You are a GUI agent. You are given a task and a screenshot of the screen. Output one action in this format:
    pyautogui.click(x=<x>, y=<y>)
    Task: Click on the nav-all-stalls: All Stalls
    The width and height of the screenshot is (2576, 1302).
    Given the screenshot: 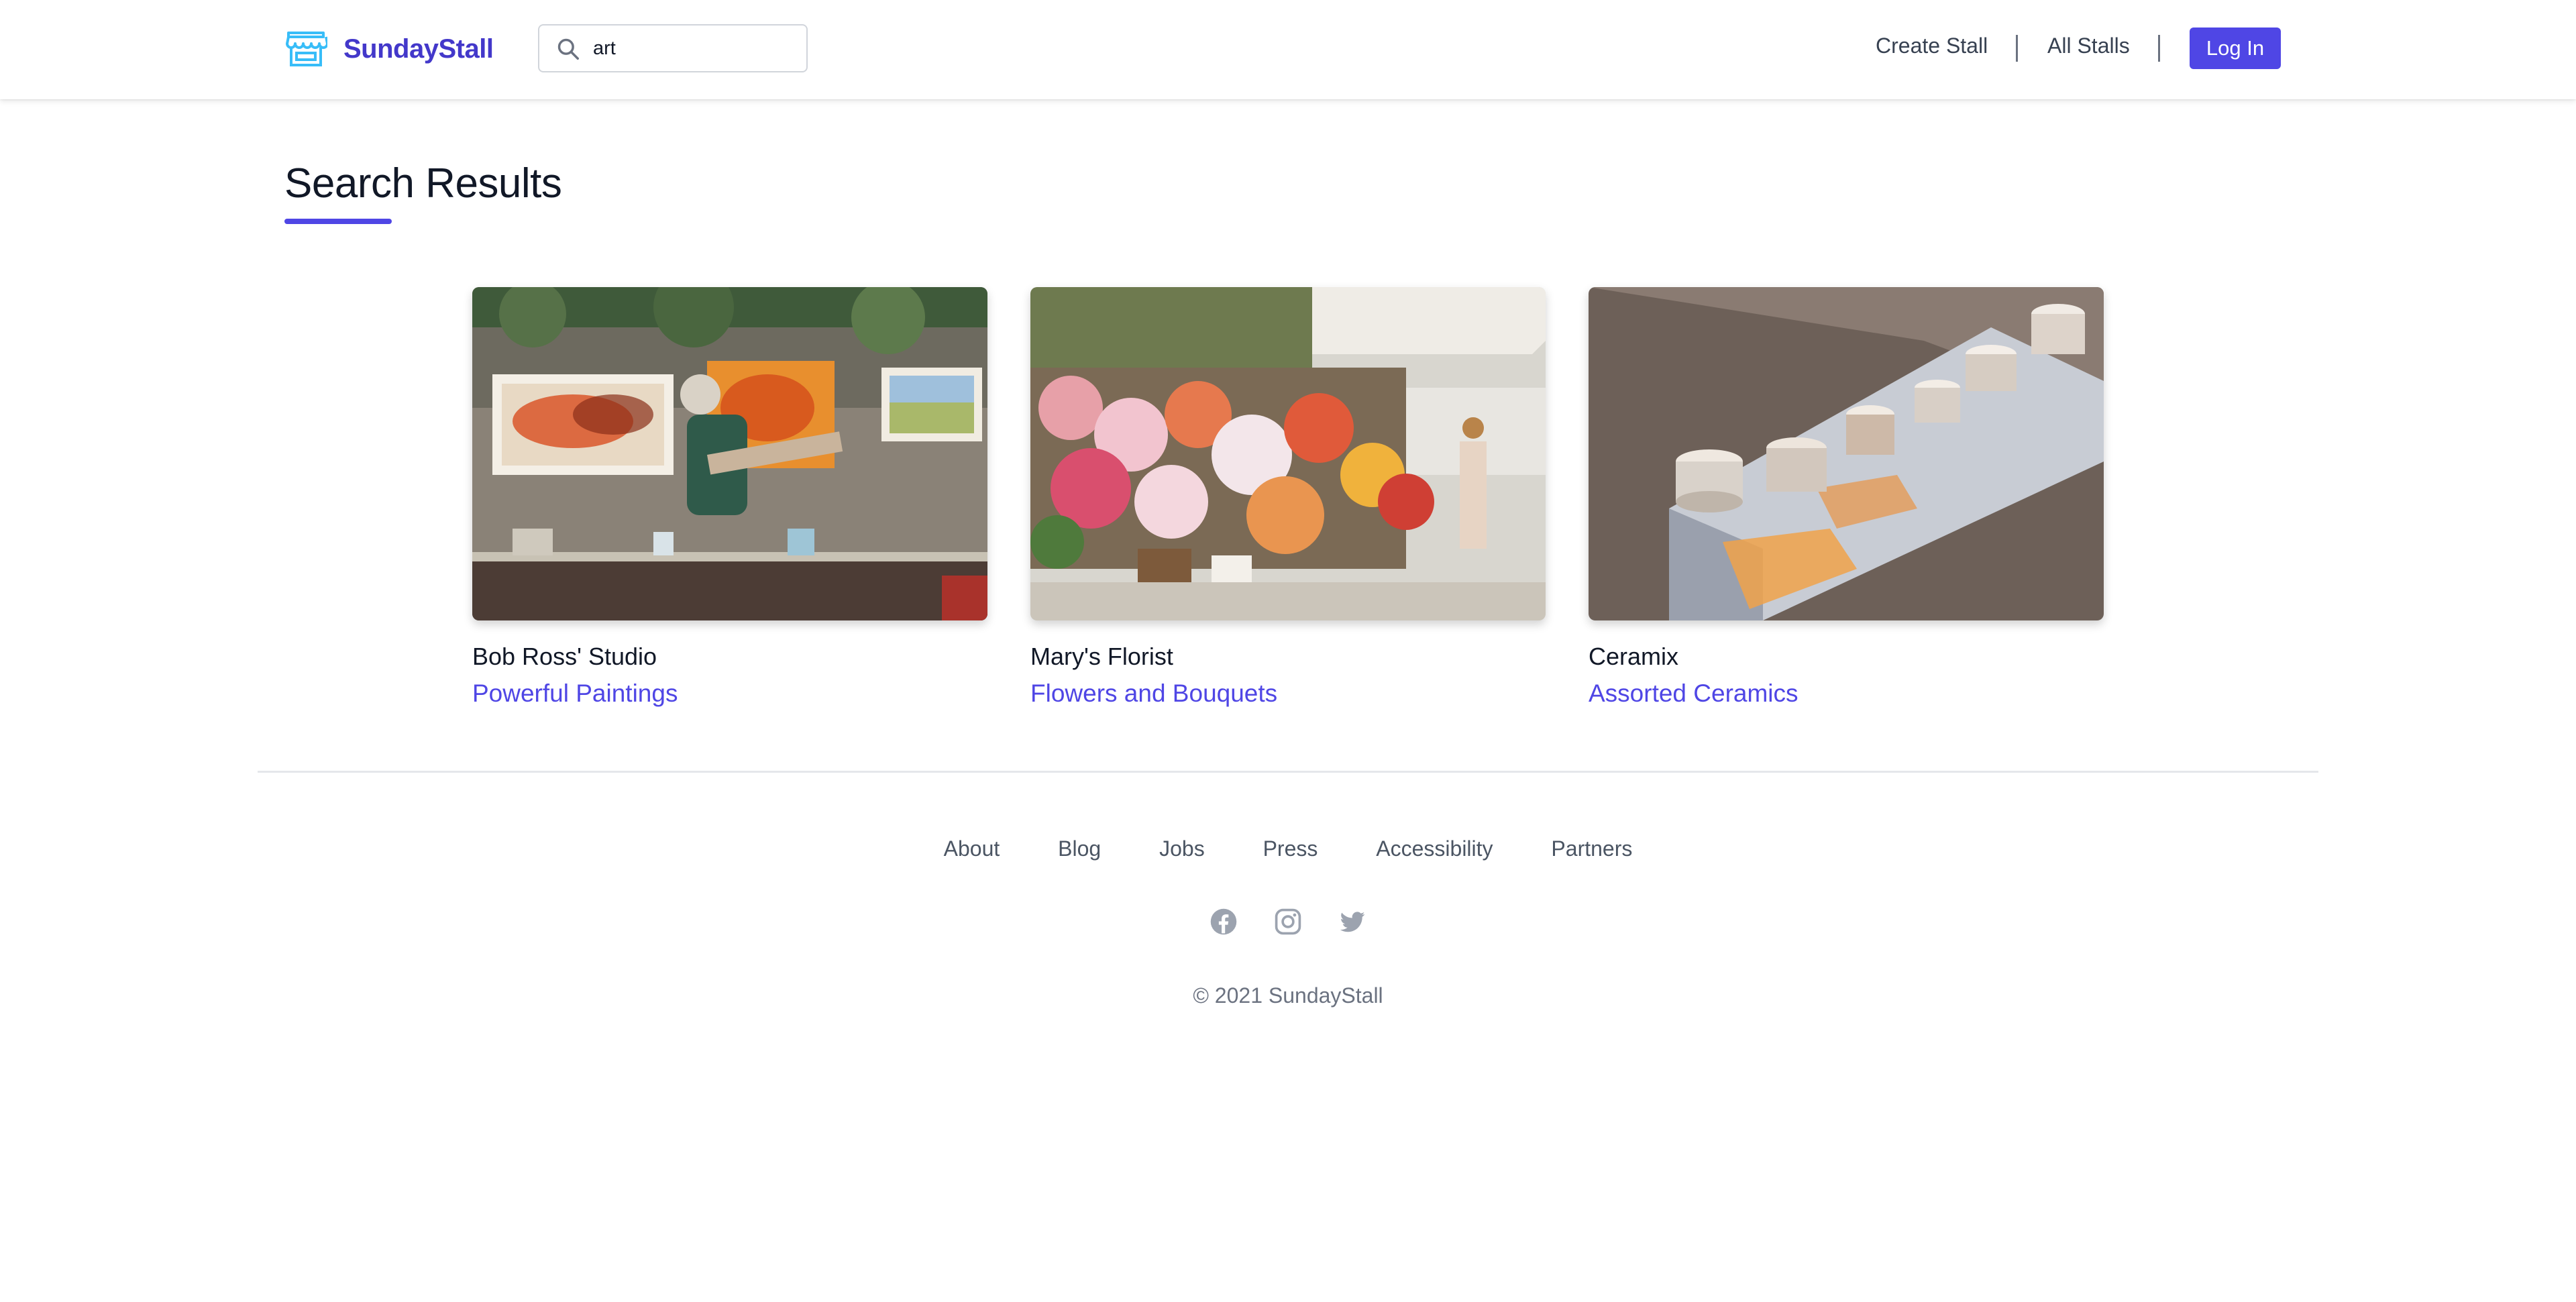 What is the action you would take?
    pyautogui.click(x=2088, y=46)
    